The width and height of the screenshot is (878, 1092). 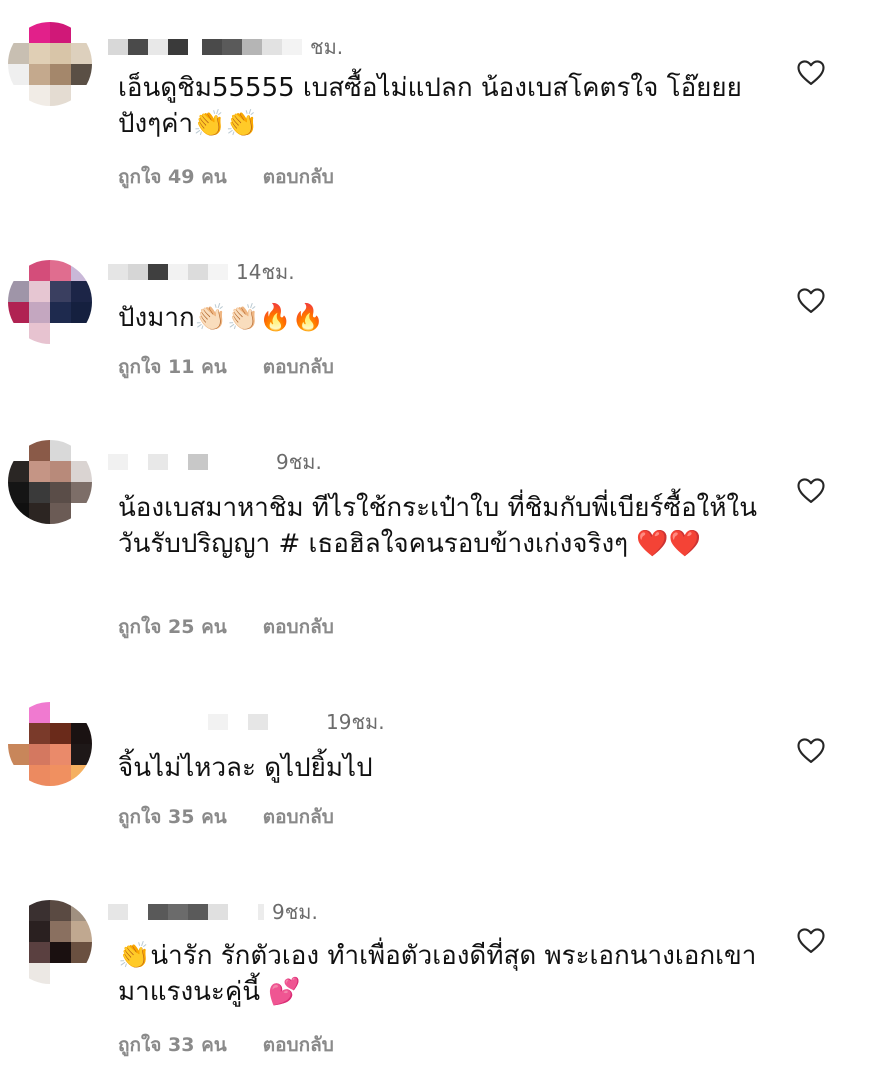 What do you see at coordinates (265, 272) in the screenshot?
I see `timestamp: 14ชม.` at bounding box center [265, 272].